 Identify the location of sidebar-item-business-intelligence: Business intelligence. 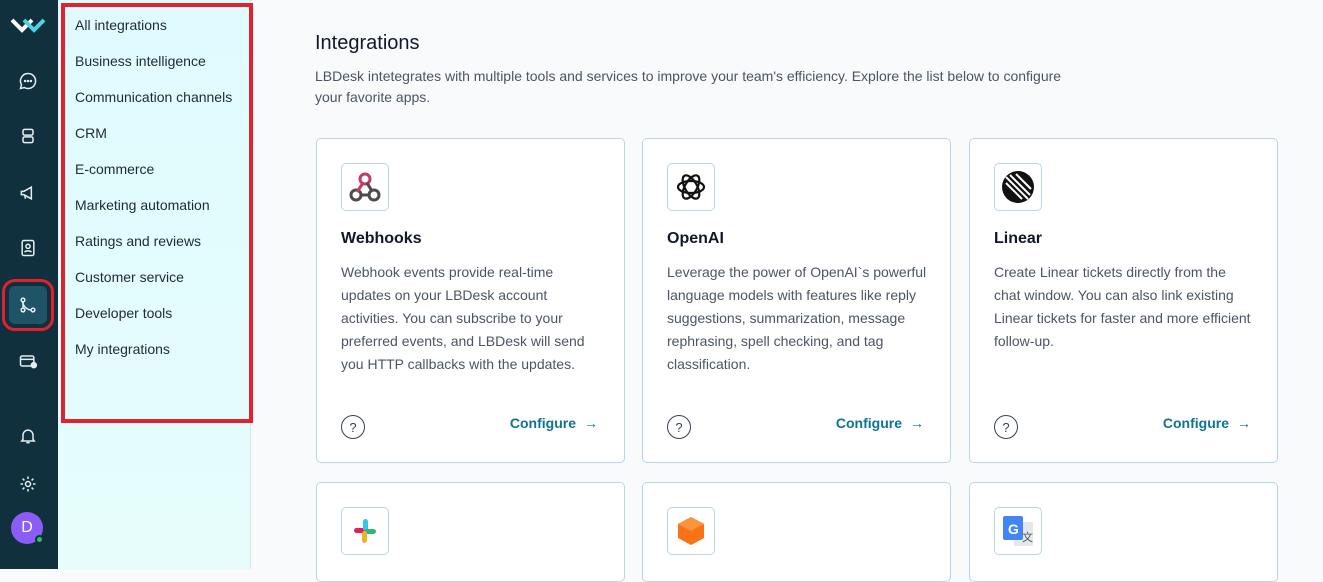
(140, 61).